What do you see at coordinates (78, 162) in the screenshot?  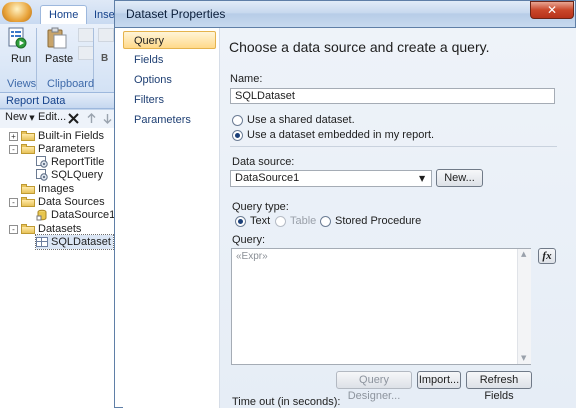 I see `tree-item-label: ReportTitle` at bounding box center [78, 162].